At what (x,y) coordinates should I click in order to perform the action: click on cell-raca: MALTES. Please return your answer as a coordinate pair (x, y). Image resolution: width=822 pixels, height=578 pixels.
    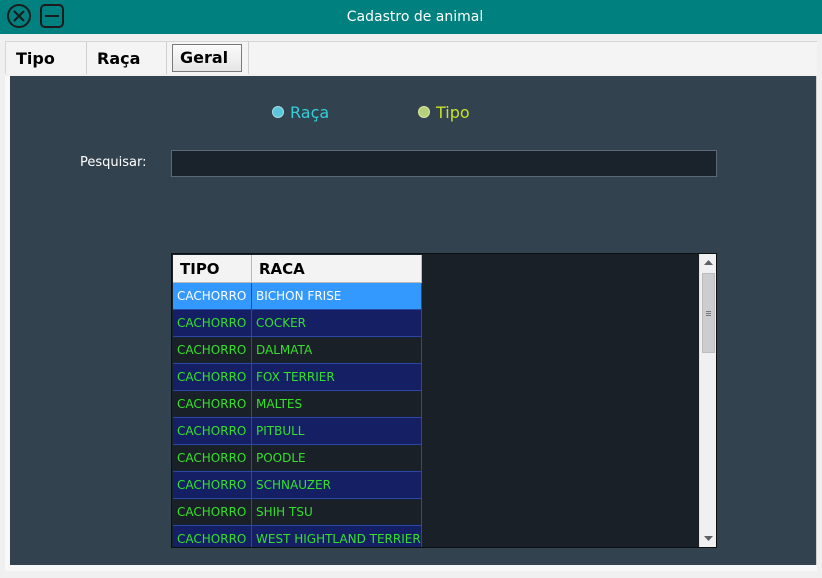
    Looking at the image, I should click on (337, 404).